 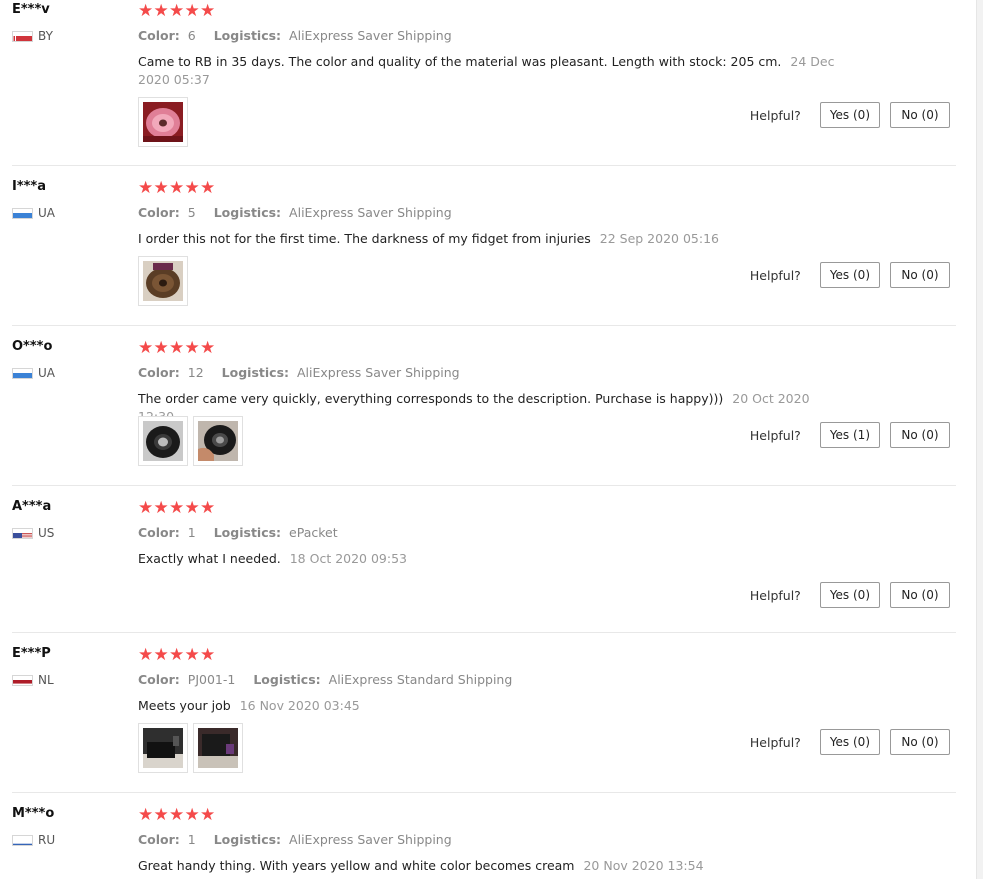 I want to click on flag-belarus-icon, so click(x=22, y=36).